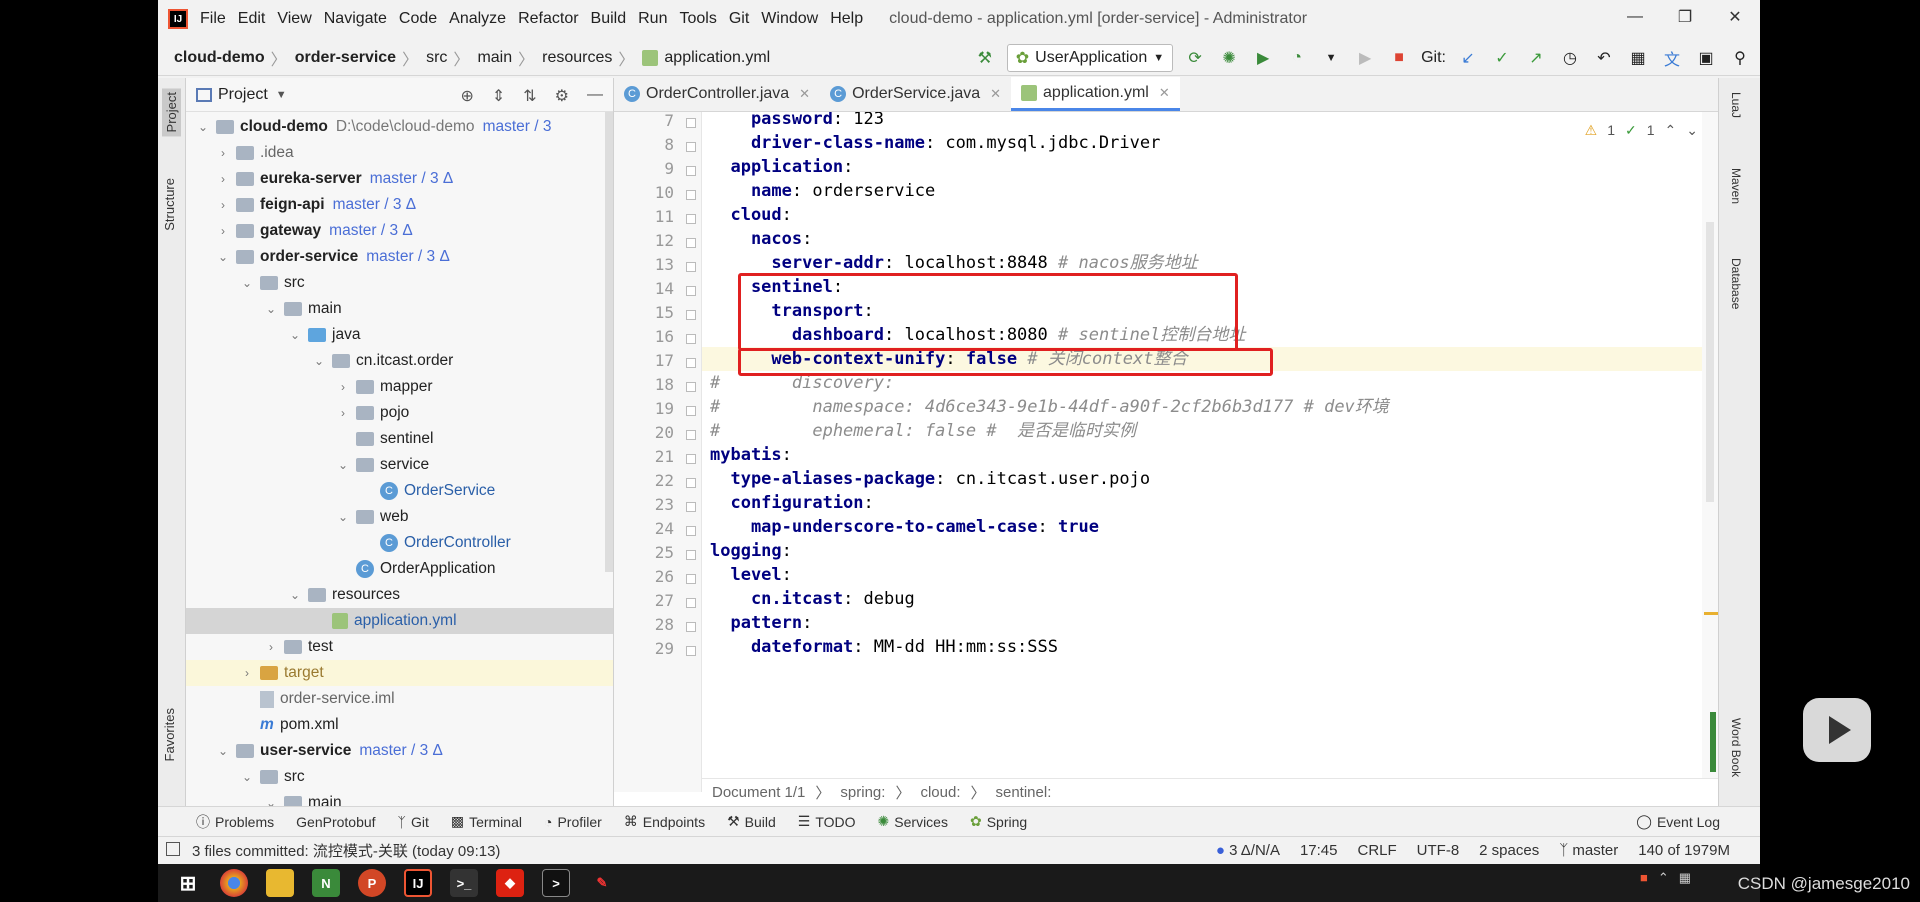 Image resolution: width=1920 pixels, height=902 pixels. Describe the element at coordinates (1202, 647) in the screenshot. I see `code-line: dateformat: MM-dd HH:mm:ss:SSS` at that location.